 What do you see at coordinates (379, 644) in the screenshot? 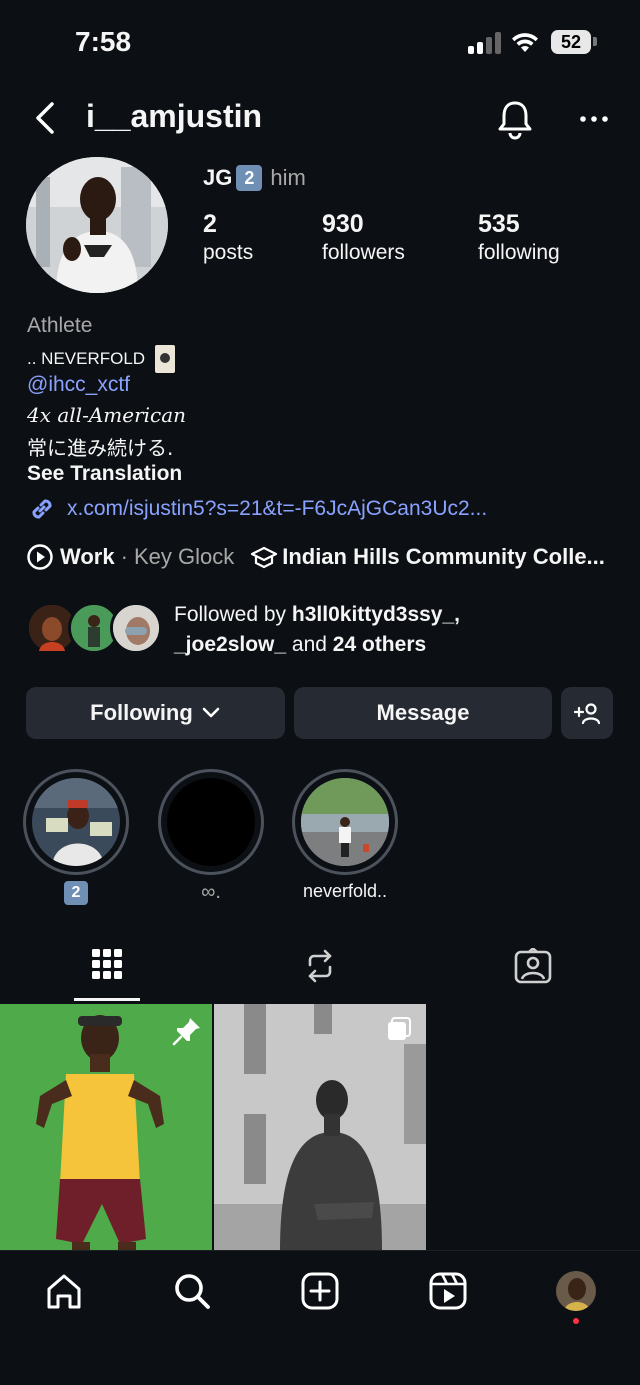
I see `mutual-others: 24 others` at bounding box center [379, 644].